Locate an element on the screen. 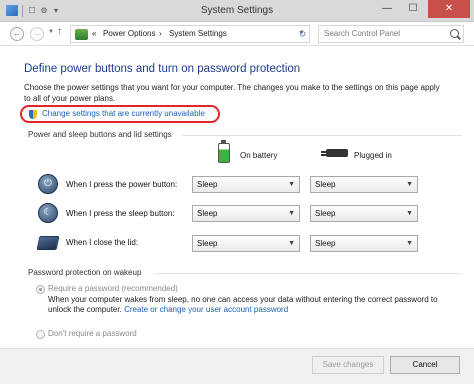 Image resolution: width=474 pixels, height=384 pixels. sleep-button-label: When I press the sleep button: is located at coordinates (120, 213).